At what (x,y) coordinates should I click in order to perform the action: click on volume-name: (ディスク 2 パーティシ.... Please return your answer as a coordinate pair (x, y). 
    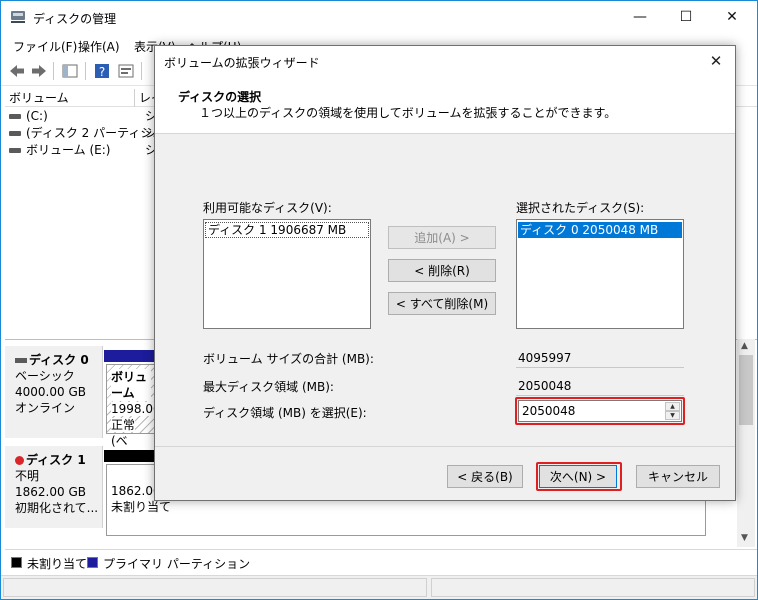
    Looking at the image, I should click on (95, 133).